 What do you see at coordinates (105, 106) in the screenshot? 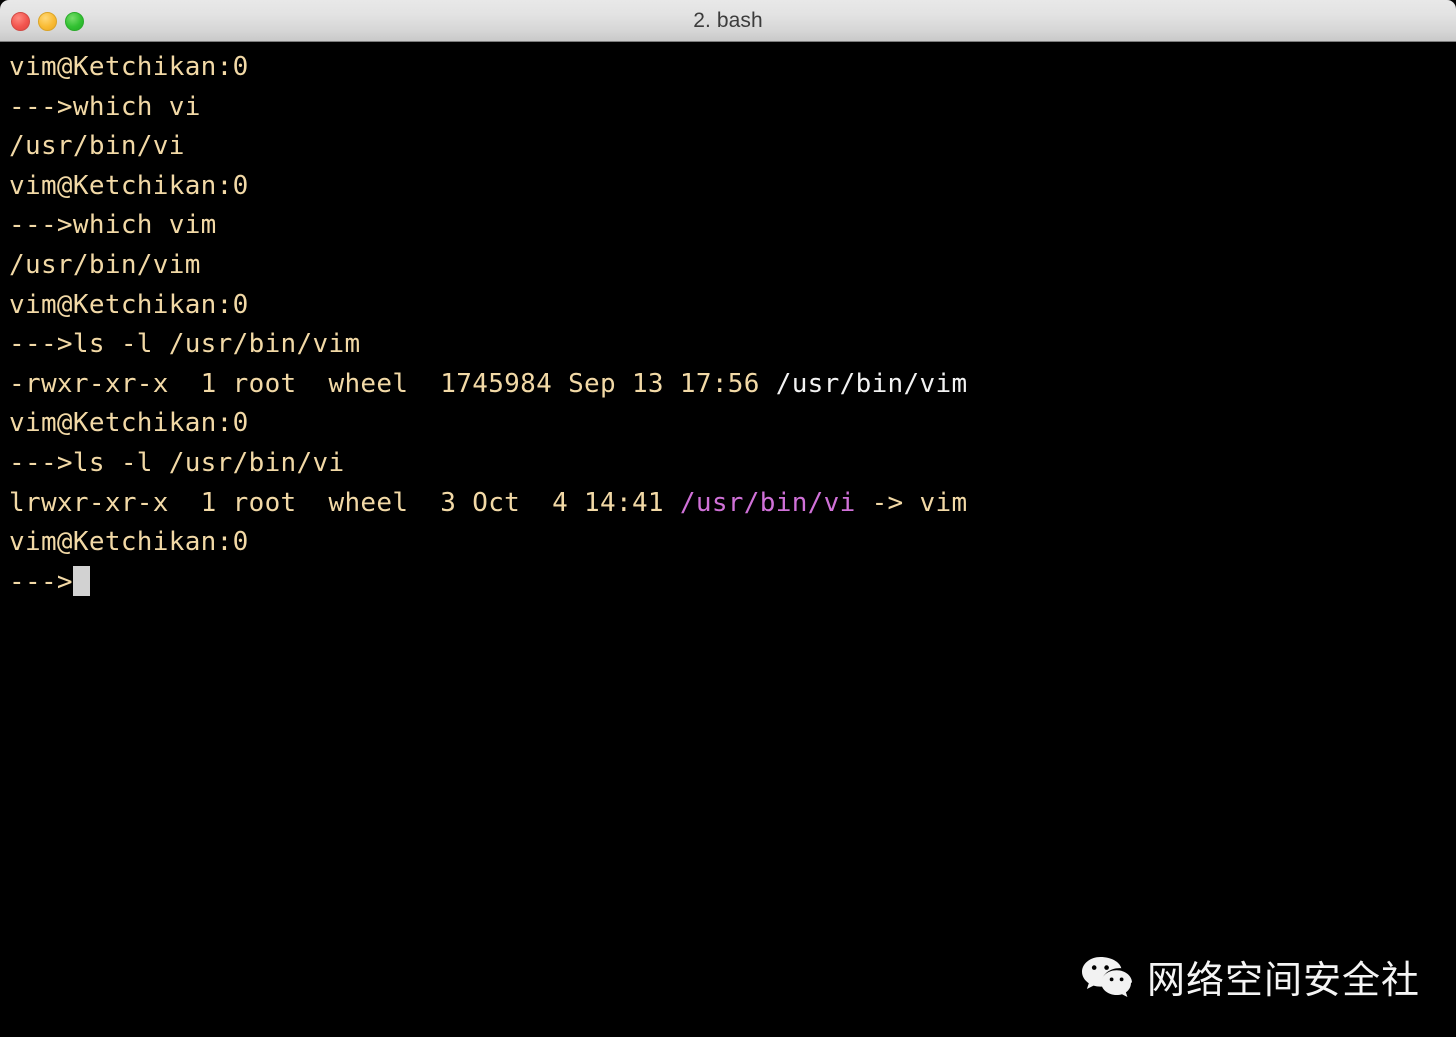
I see `terminal-text: --->which vi` at bounding box center [105, 106].